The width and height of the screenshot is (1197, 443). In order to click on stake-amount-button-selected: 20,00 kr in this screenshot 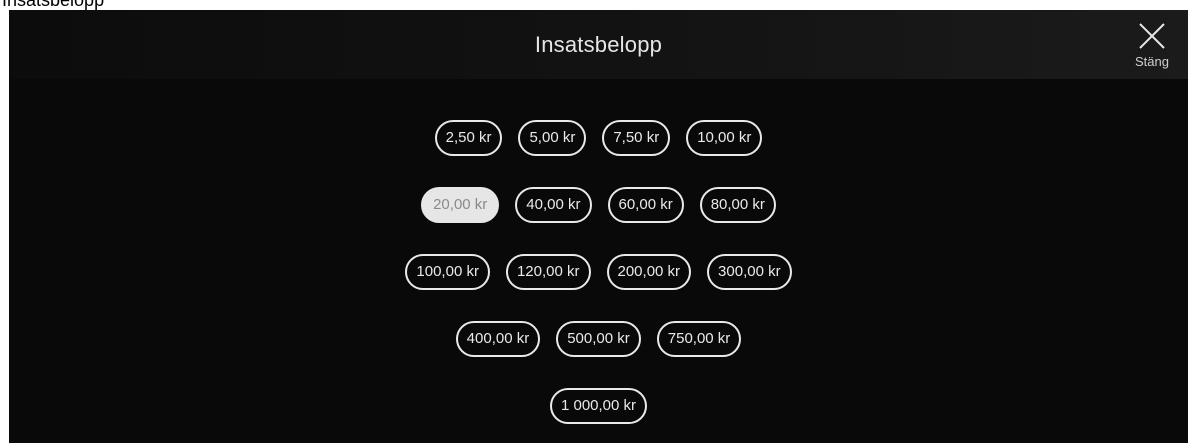, I will do `click(460, 205)`.